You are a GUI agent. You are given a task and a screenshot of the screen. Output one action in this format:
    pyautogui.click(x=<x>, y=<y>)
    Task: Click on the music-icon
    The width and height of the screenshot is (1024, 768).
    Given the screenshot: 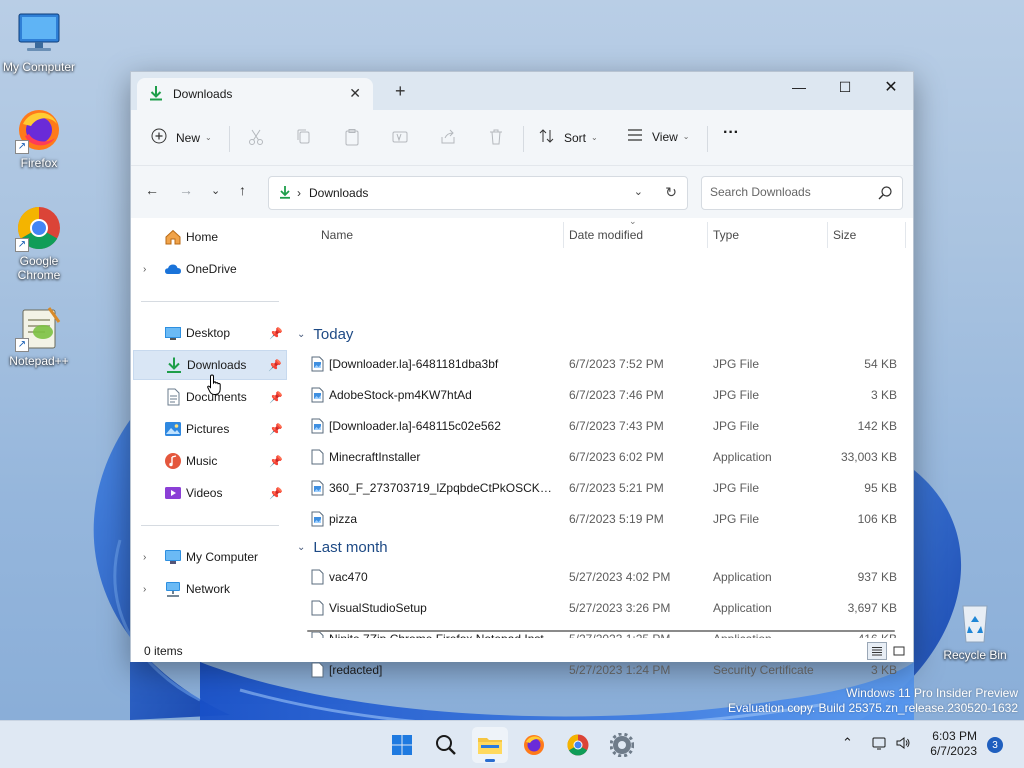 What is the action you would take?
    pyautogui.click(x=173, y=461)
    